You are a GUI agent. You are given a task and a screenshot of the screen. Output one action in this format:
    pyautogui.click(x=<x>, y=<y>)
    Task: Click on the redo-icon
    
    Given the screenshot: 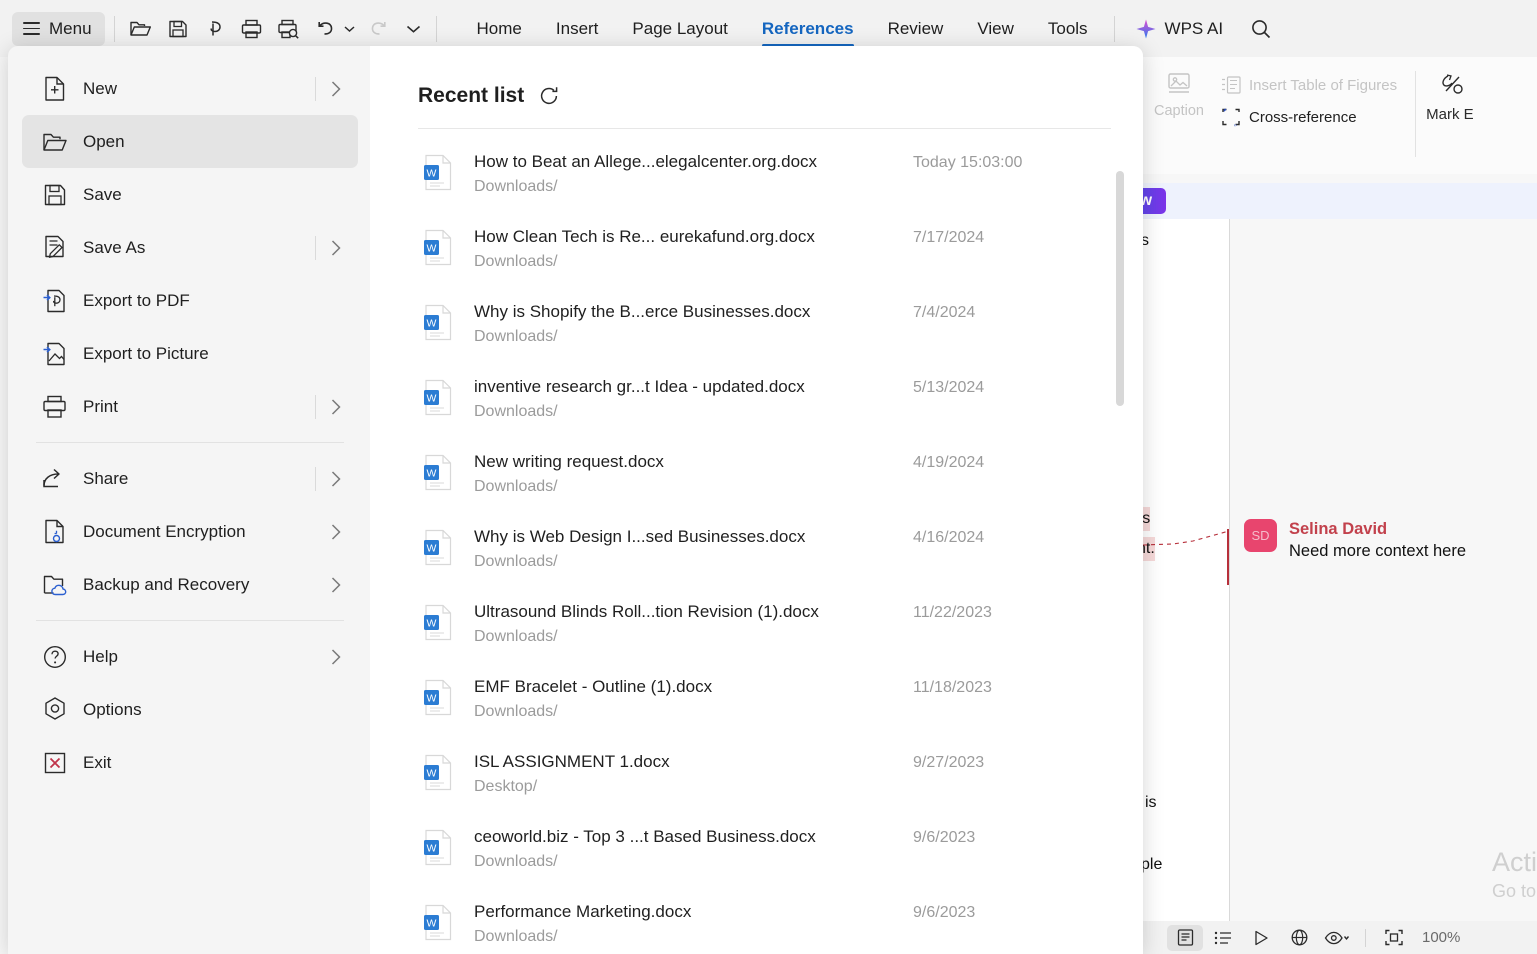 What is the action you would take?
    pyautogui.click(x=378, y=29)
    